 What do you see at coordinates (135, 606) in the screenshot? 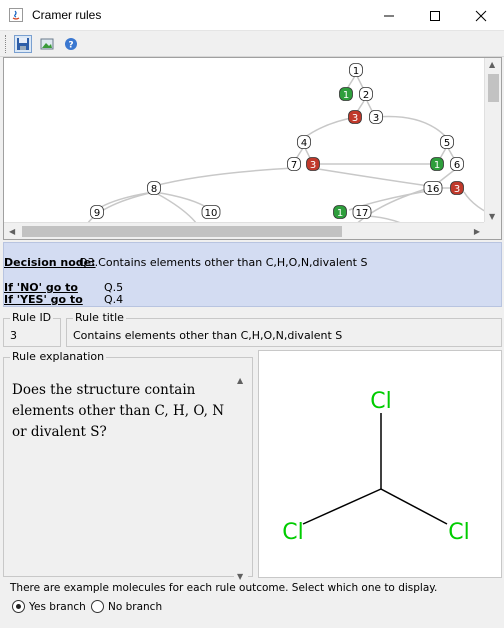
I see `no-branch-label: No branch` at bounding box center [135, 606].